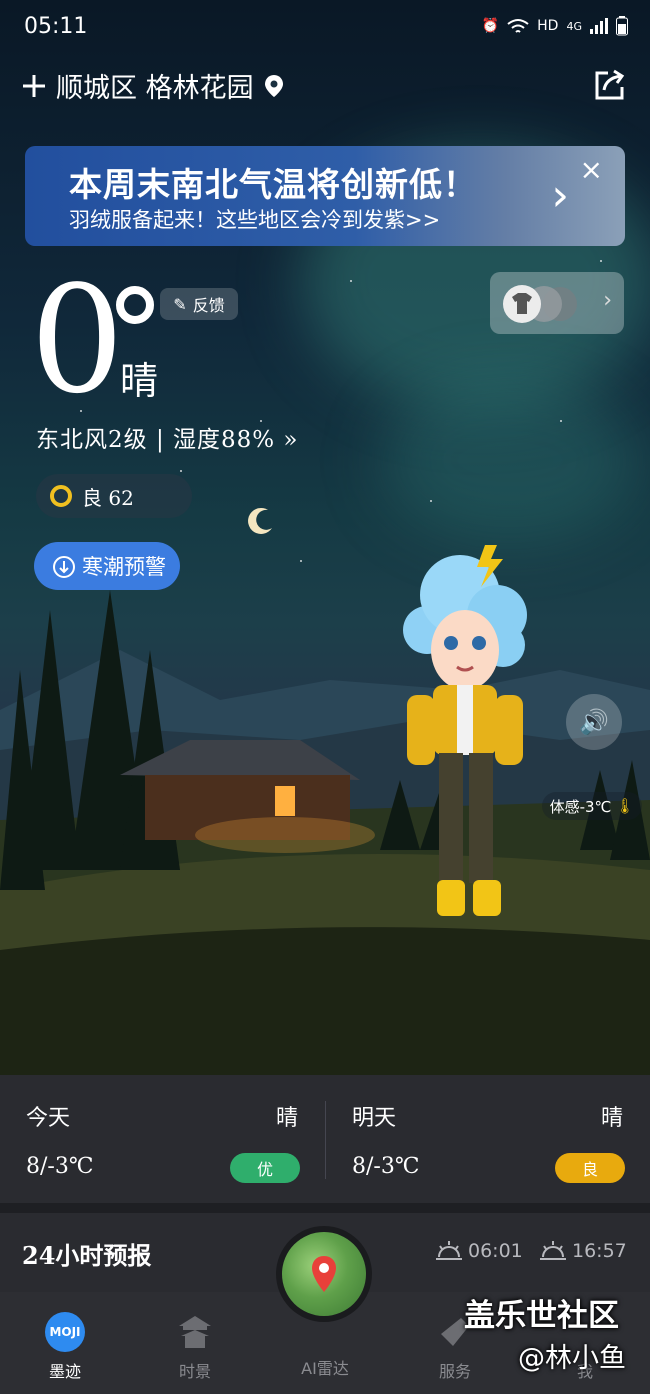 The image size is (650, 1394). What do you see at coordinates (454, 1371) in the screenshot?
I see `nav-label-services: 服务` at bounding box center [454, 1371].